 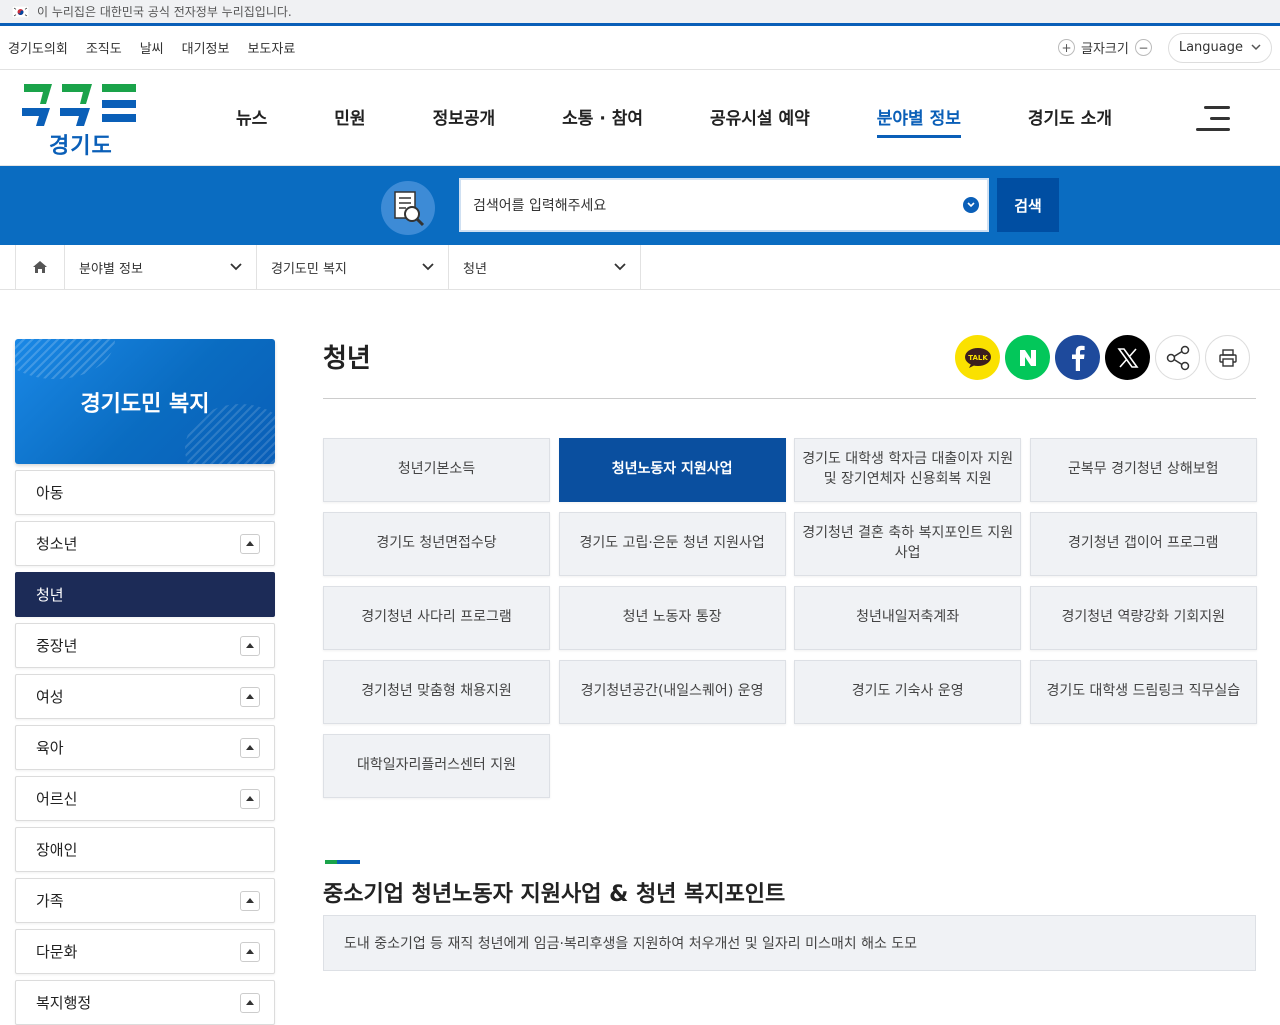 What do you see at coordinates (707, 121) in the screenshot?
I see `main-nav: 뉴스 민원 정보공개 소통 · 참여 공유시설 예약 분야별 정보 경기도 소개` at bounding box center [707, 121].